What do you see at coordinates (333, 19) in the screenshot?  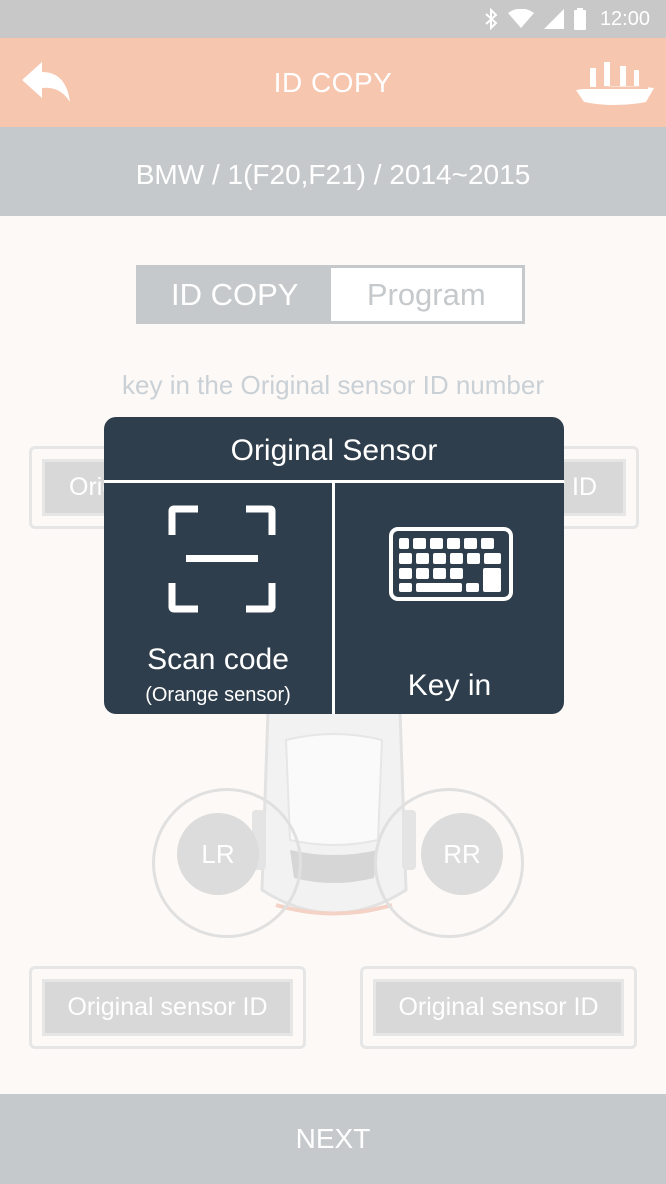 I see `status-bar: 12:00` at bounding box center [333, 19].